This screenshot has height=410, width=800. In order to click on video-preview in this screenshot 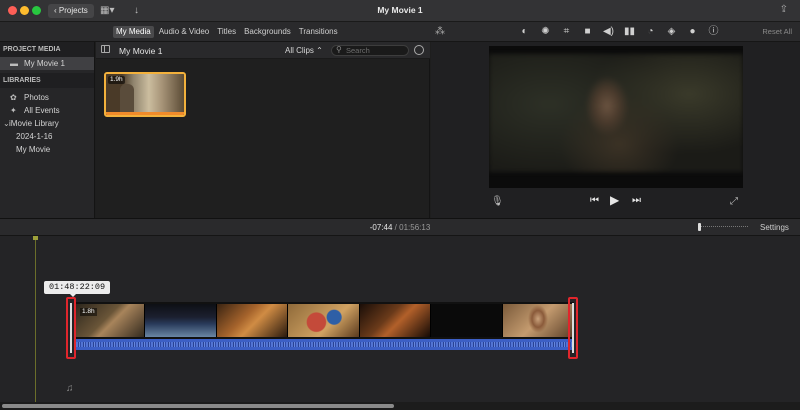, I will do `click(616, 117)`.